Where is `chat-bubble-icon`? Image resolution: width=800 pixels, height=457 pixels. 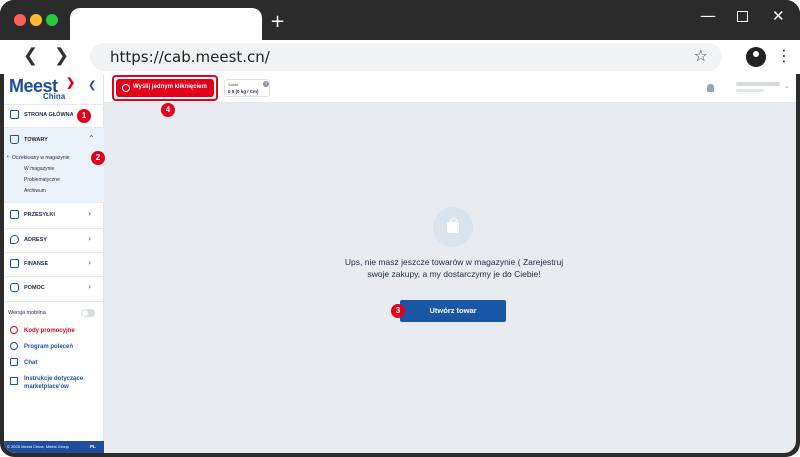 chat-bubble-icon is located at coordinates (14, 362).